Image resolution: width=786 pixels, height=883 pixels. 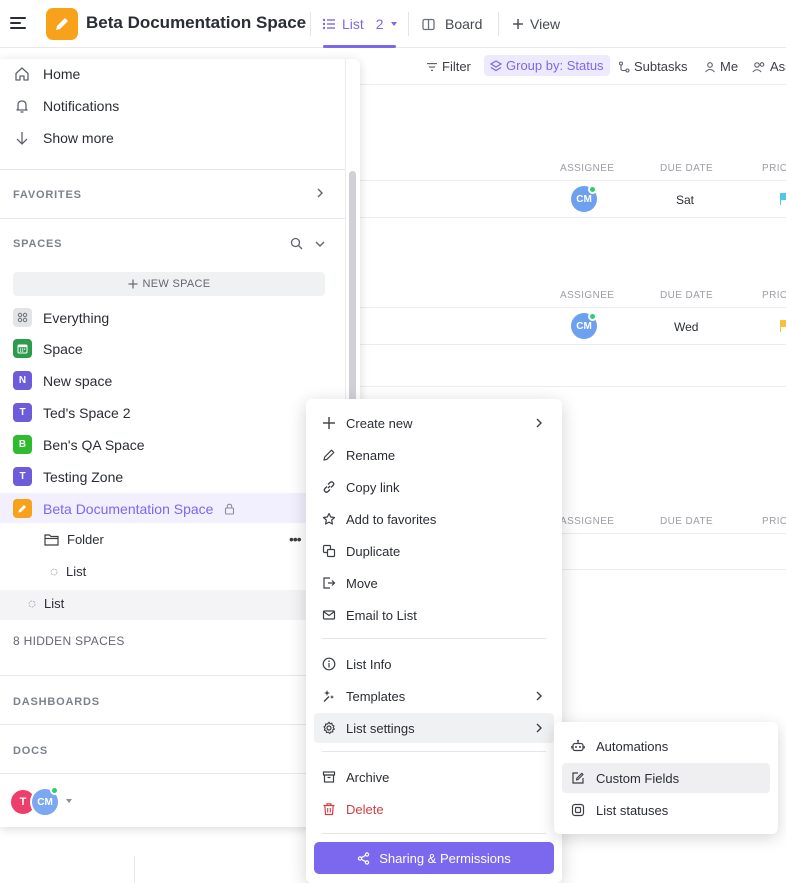 I want to click on spaces-section-label: SPACES, so click(x=37, y=244).